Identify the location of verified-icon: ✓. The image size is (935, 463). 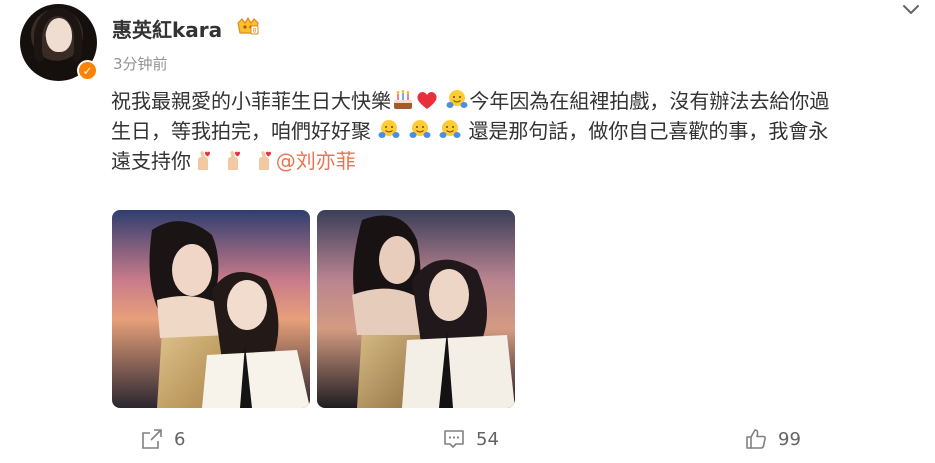
(87, 70).